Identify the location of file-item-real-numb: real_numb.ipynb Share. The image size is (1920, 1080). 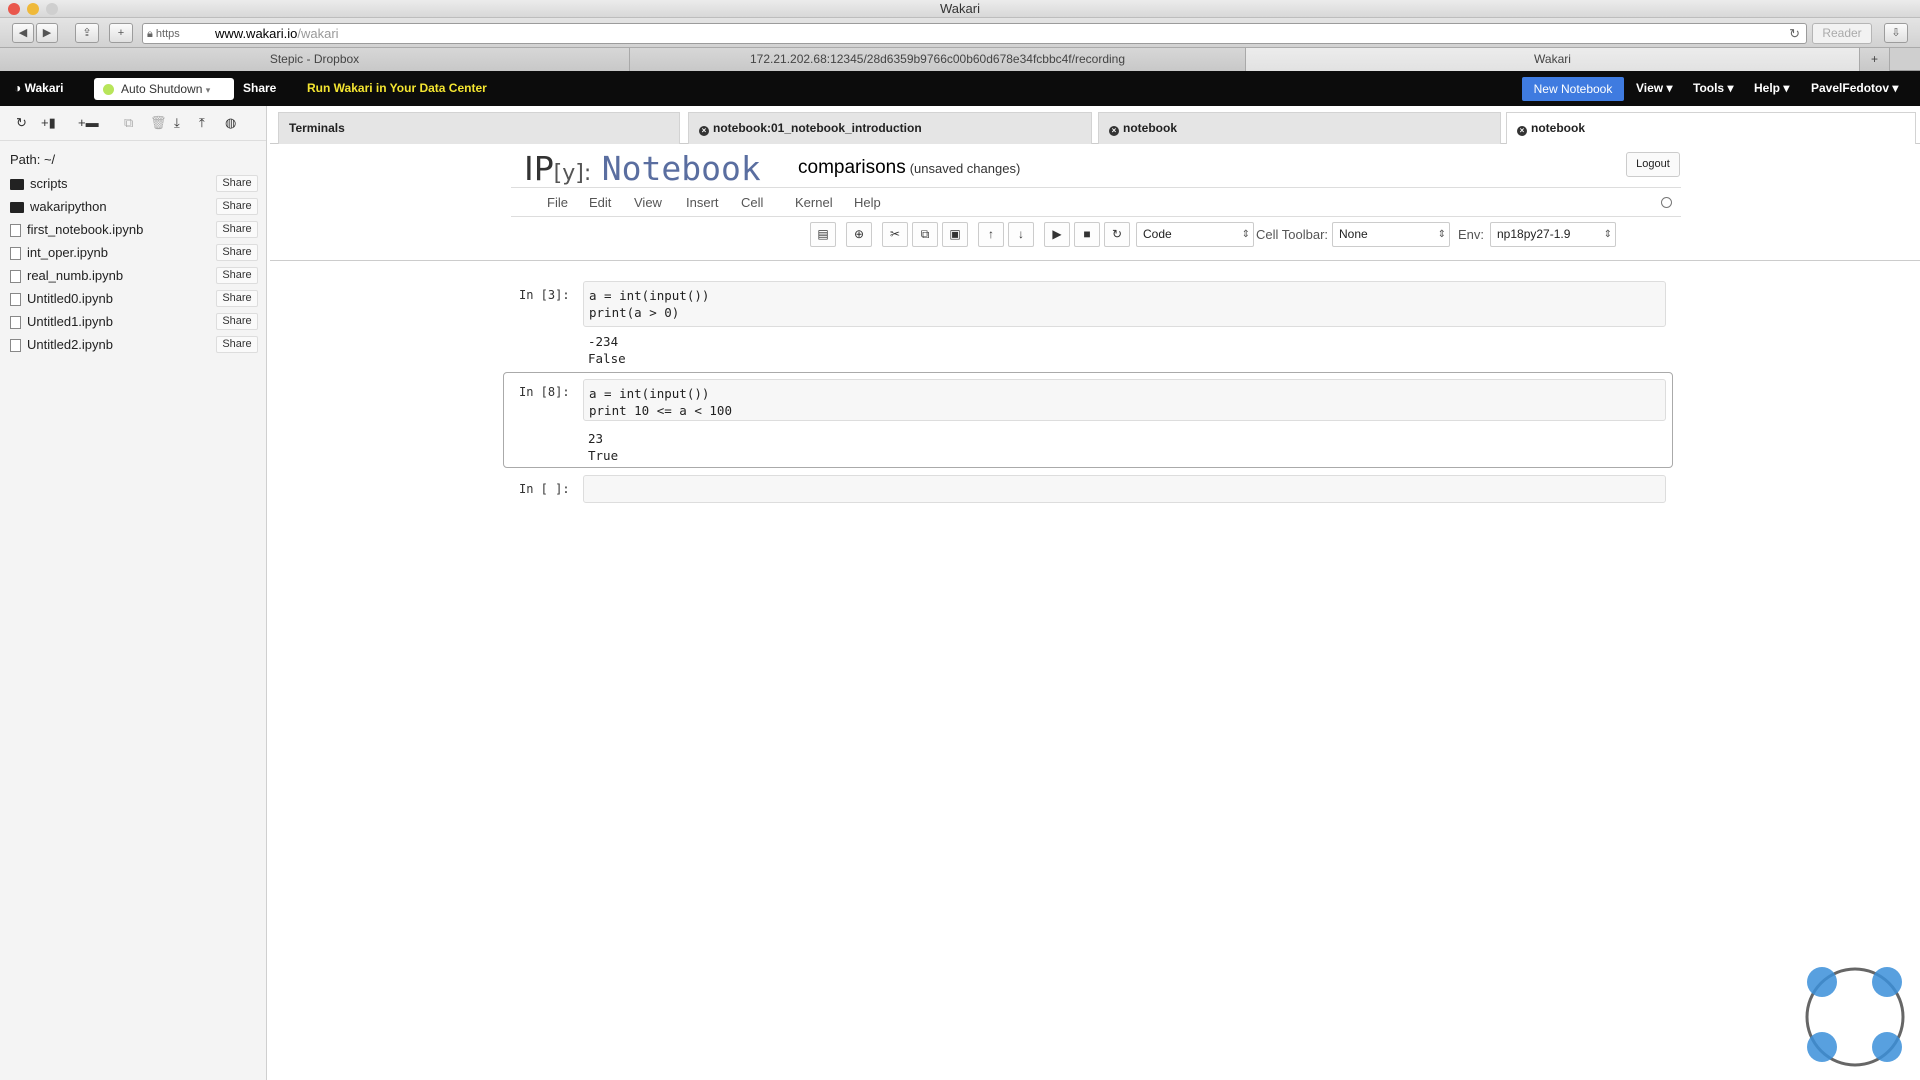
(134, 275).